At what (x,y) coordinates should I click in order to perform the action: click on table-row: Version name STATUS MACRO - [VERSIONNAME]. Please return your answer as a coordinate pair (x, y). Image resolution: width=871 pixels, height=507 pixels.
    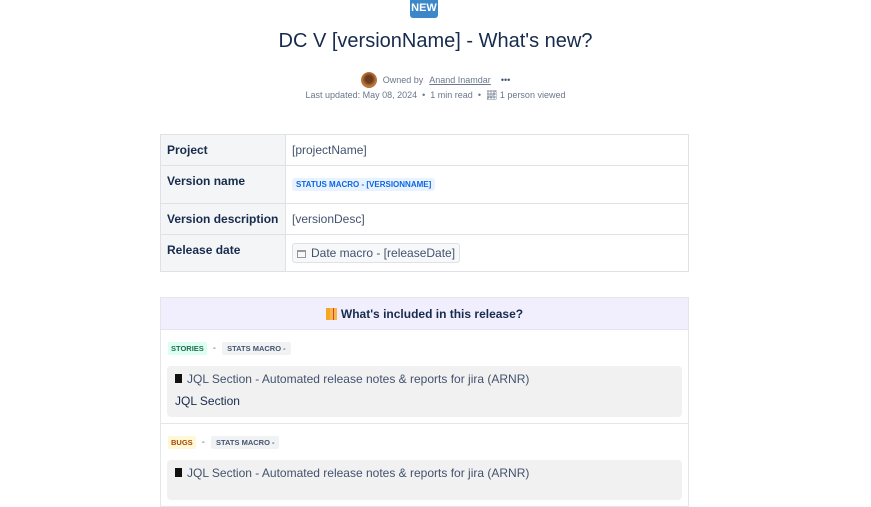
    Looking at the image, I should click on (424, 184).